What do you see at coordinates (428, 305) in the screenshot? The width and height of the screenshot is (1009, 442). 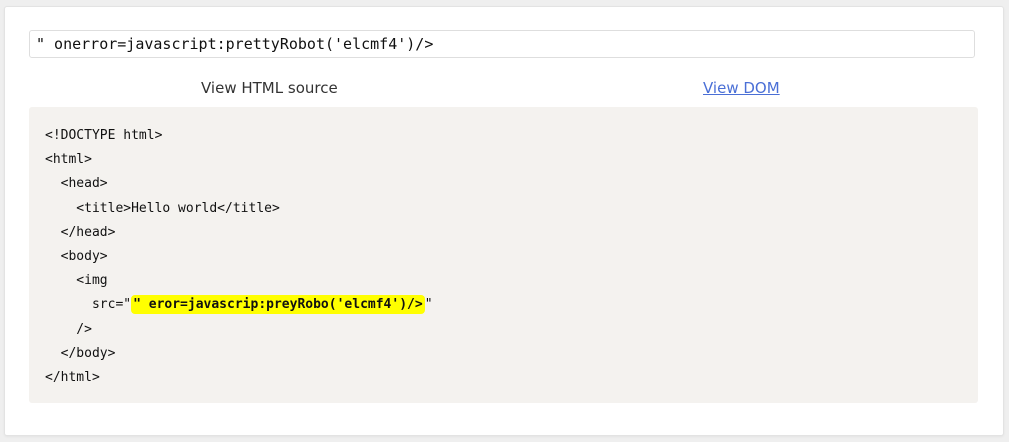 I see `src-attribute-suffix: "` at bounding box center [428, 305].